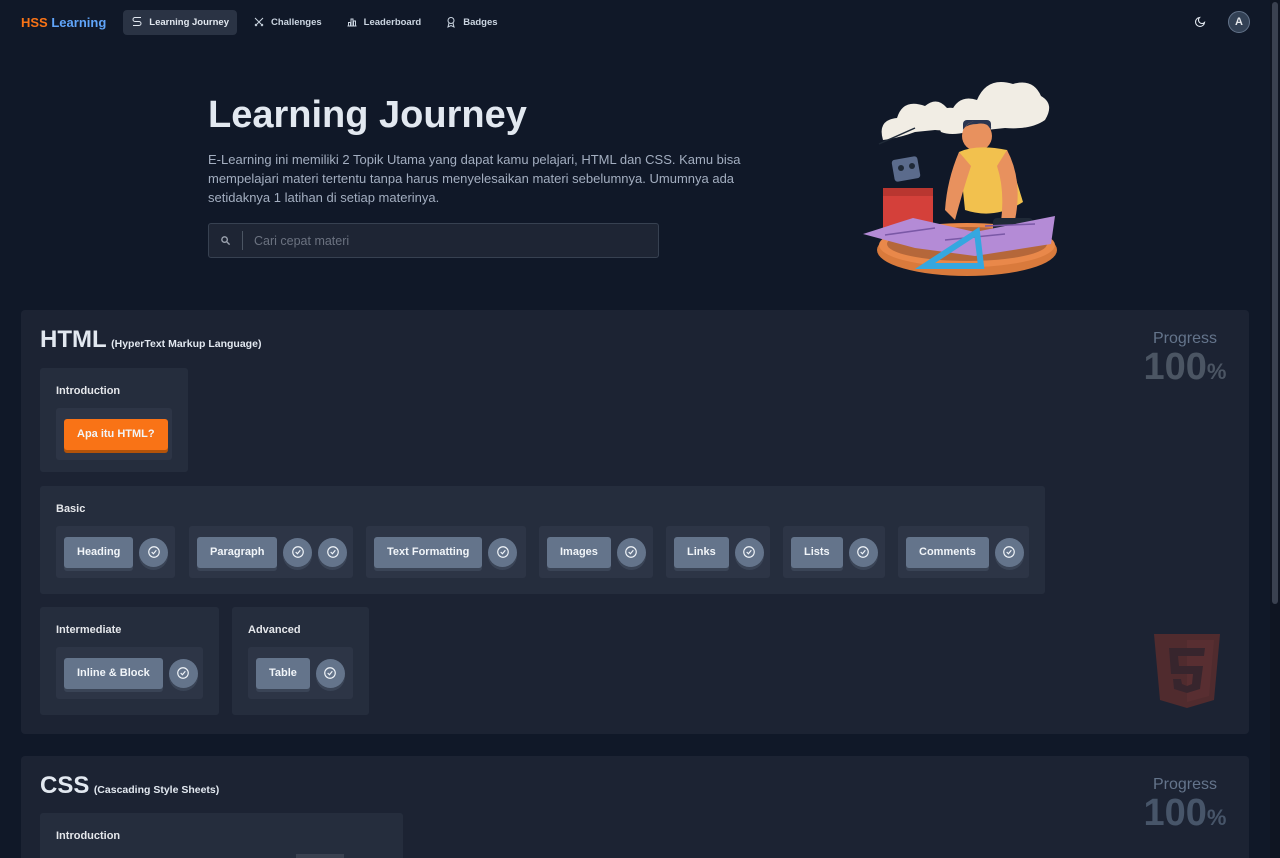 The image size is (1280, 858). I want to click on award-icon, so click(451, 22).